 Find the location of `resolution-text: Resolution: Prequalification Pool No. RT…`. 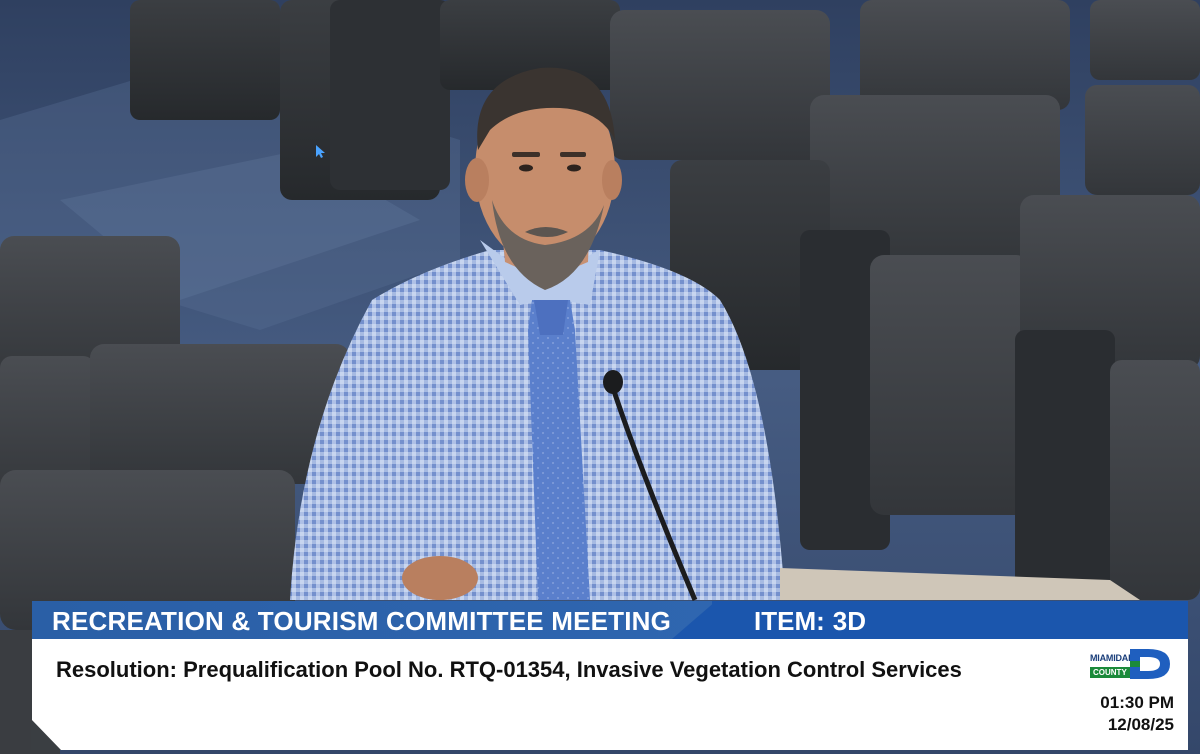

resolution-text: Resolution: Prequalification Pool No. RT… is located at coordinates (509, 669).